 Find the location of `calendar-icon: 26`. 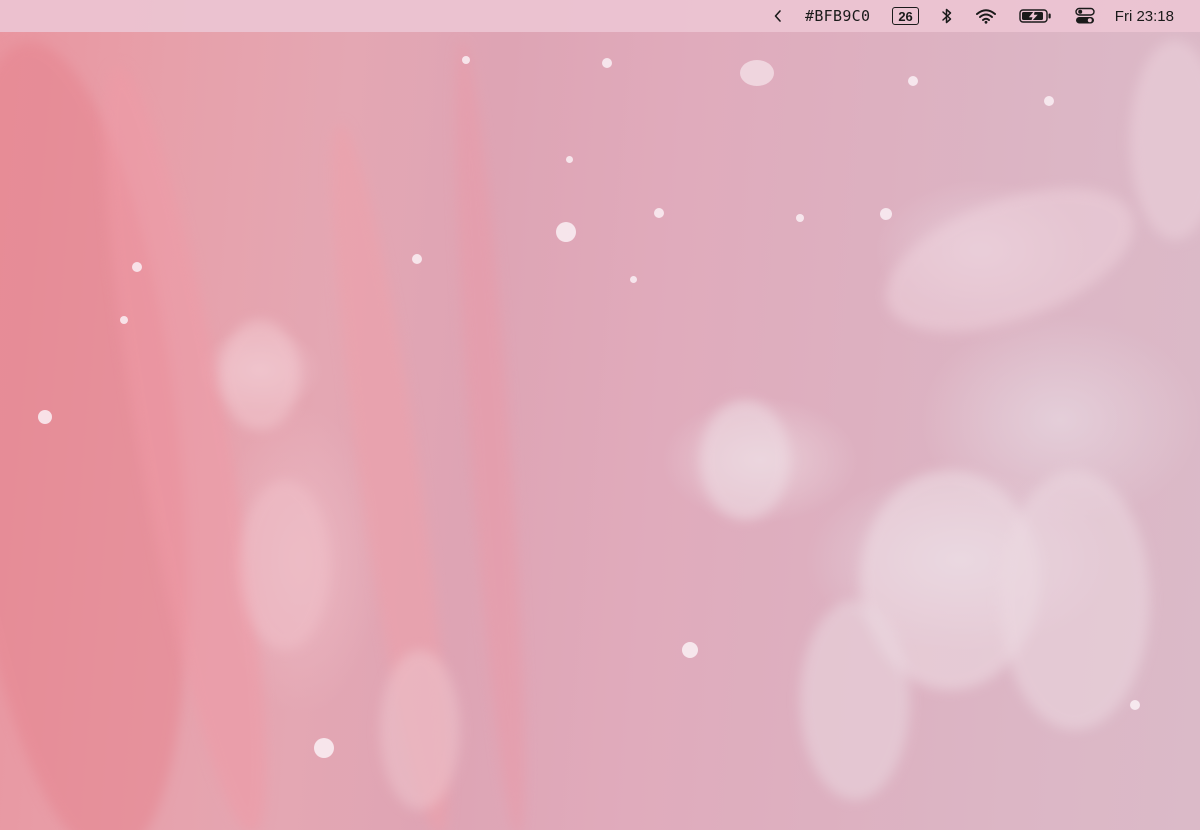

calendar-icon: 26 is located at coordinates (905, 16).